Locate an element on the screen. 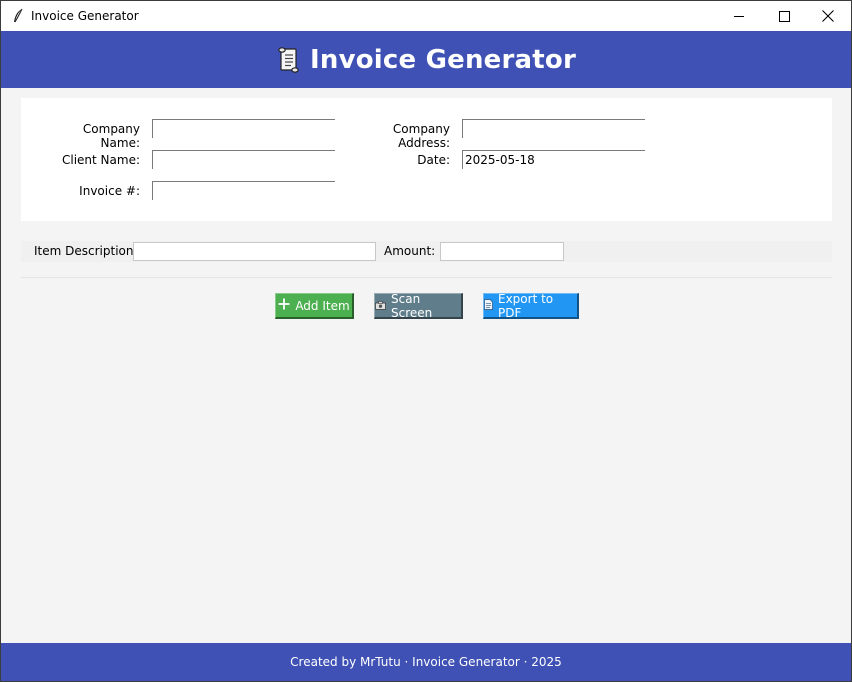 This screenshot has width=852, height=682. item-entry-row: Item Description: Amount: is located at coordinates (426, 251).